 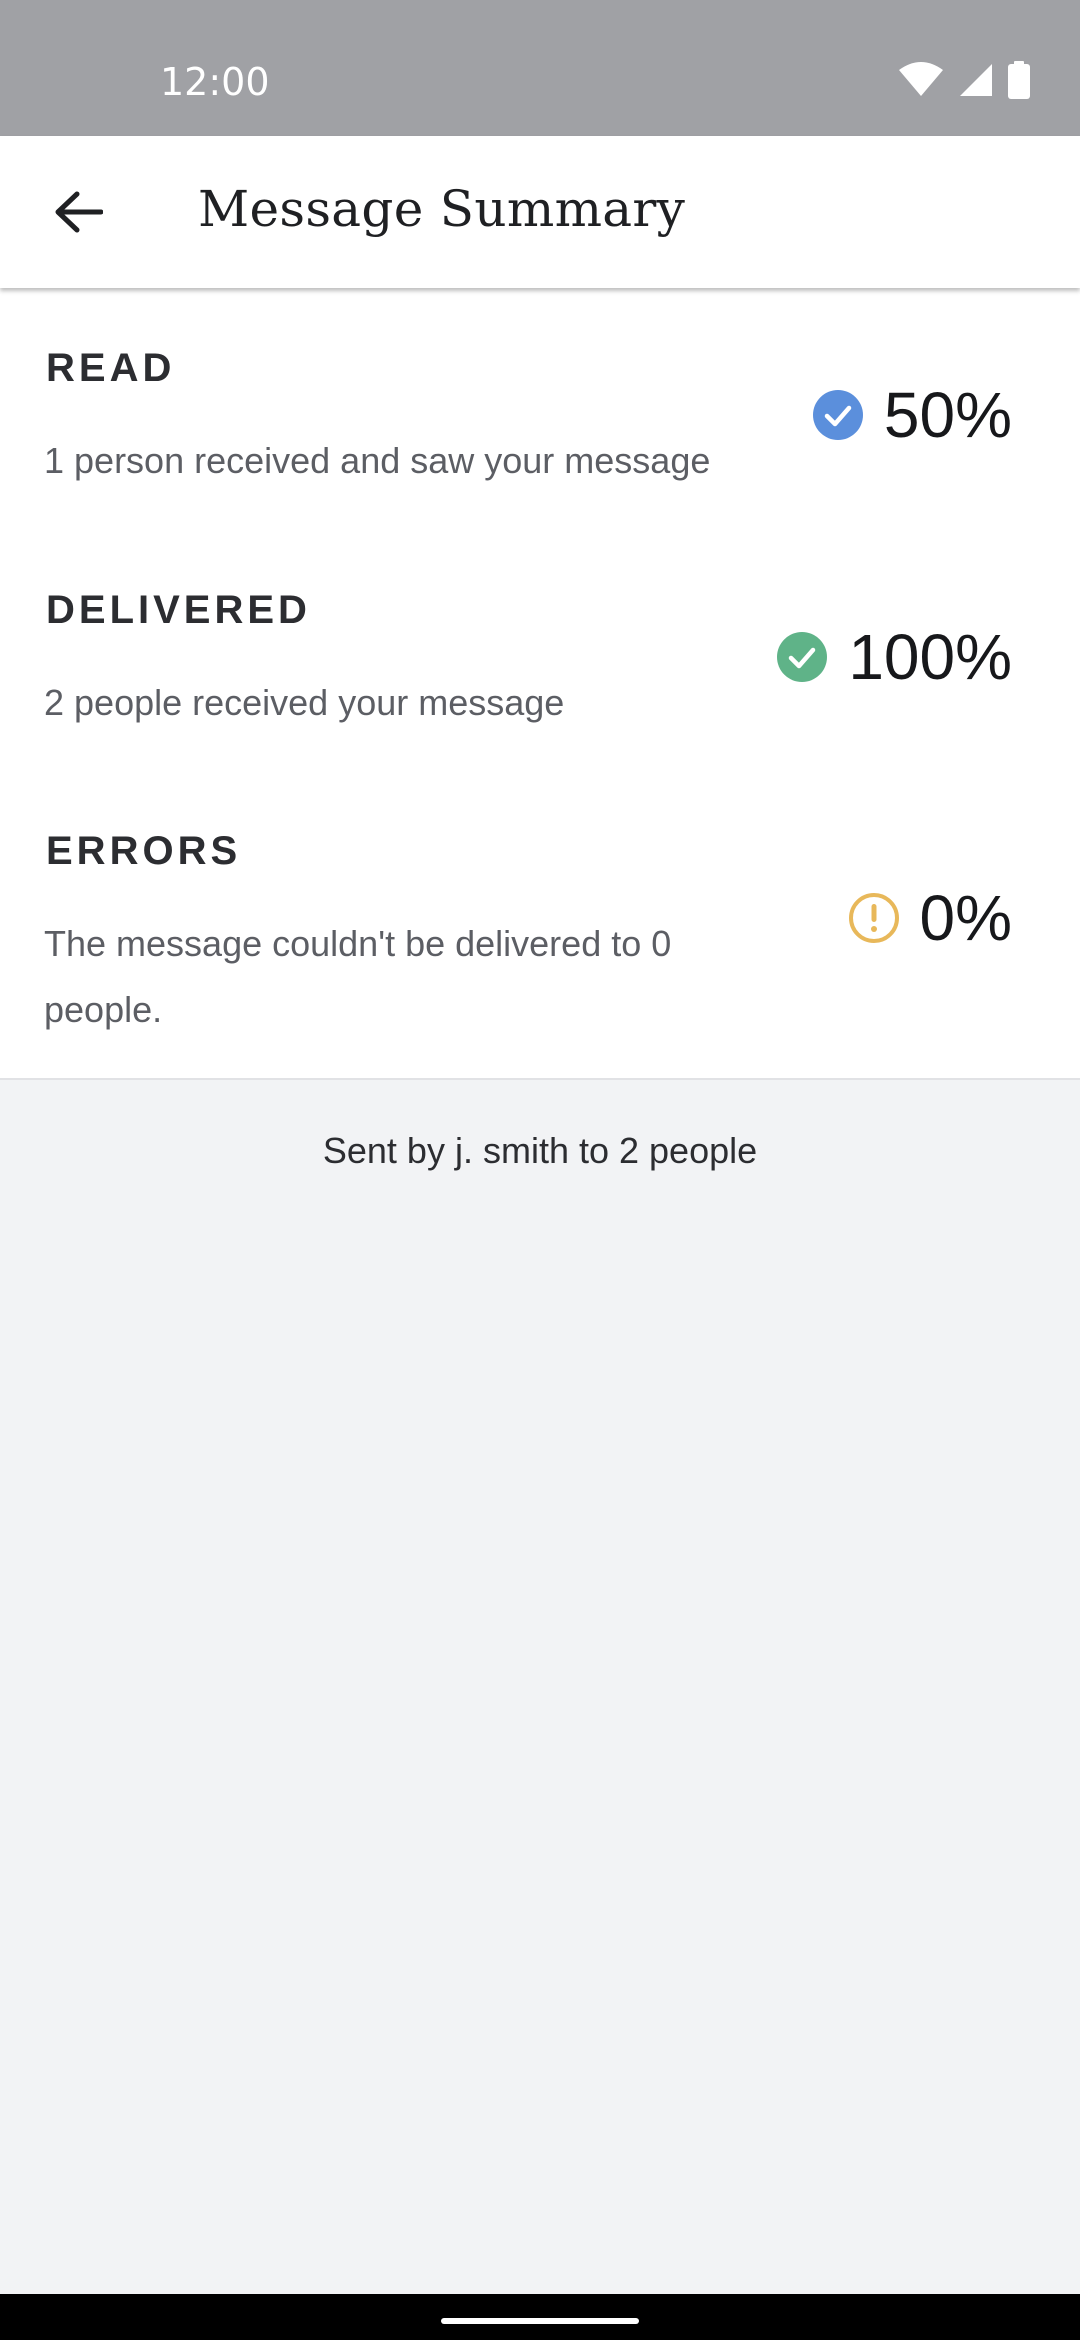 I want to click on status-bar: 12:00, so click(x=540, y=68).